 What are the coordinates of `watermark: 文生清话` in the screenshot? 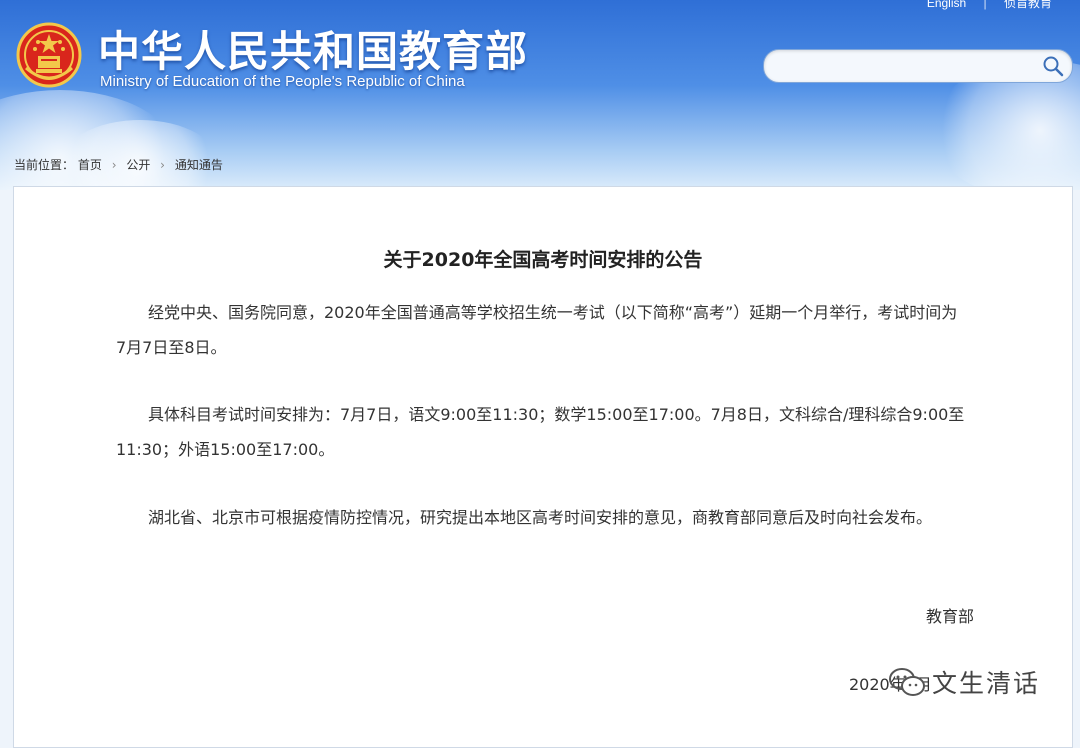 It's located at (973, 682).